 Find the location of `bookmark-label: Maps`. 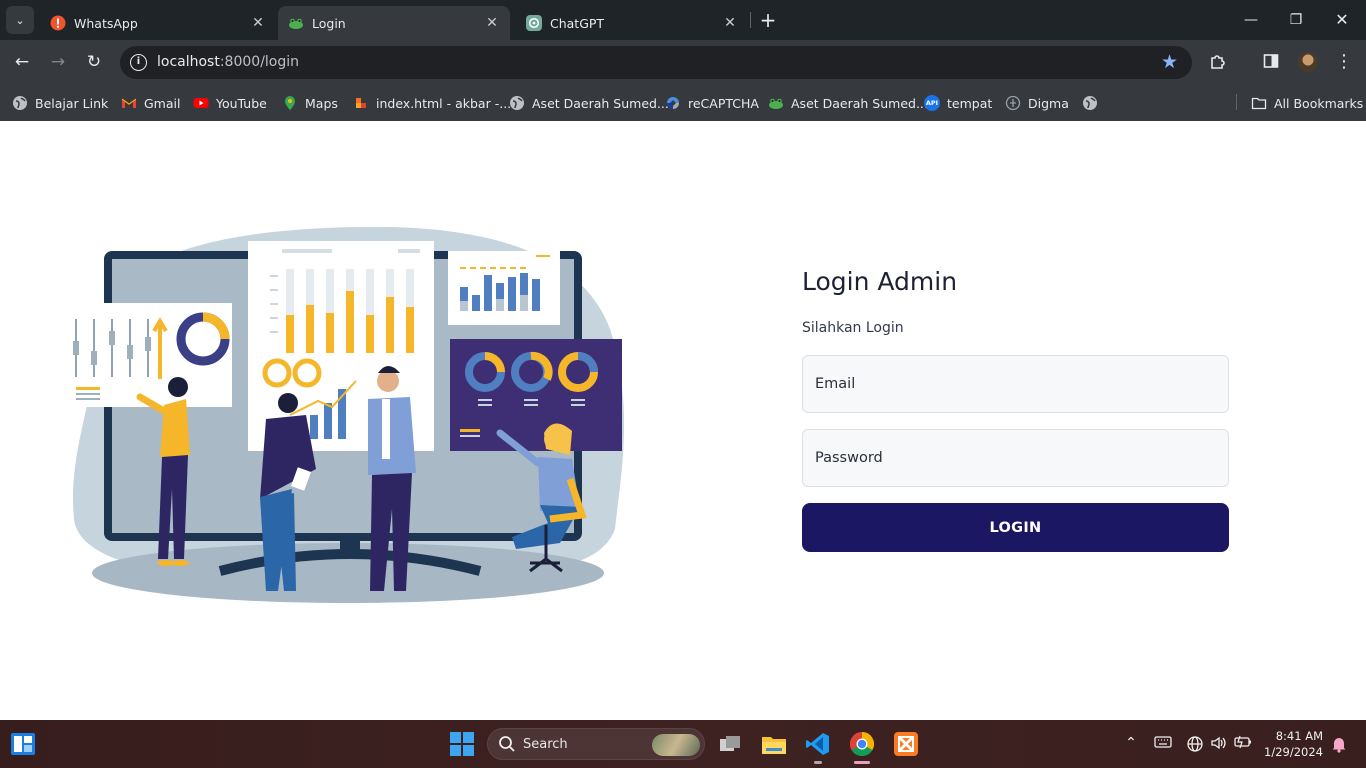

bookmark-label: Maps is located at coordinates (321, 103).